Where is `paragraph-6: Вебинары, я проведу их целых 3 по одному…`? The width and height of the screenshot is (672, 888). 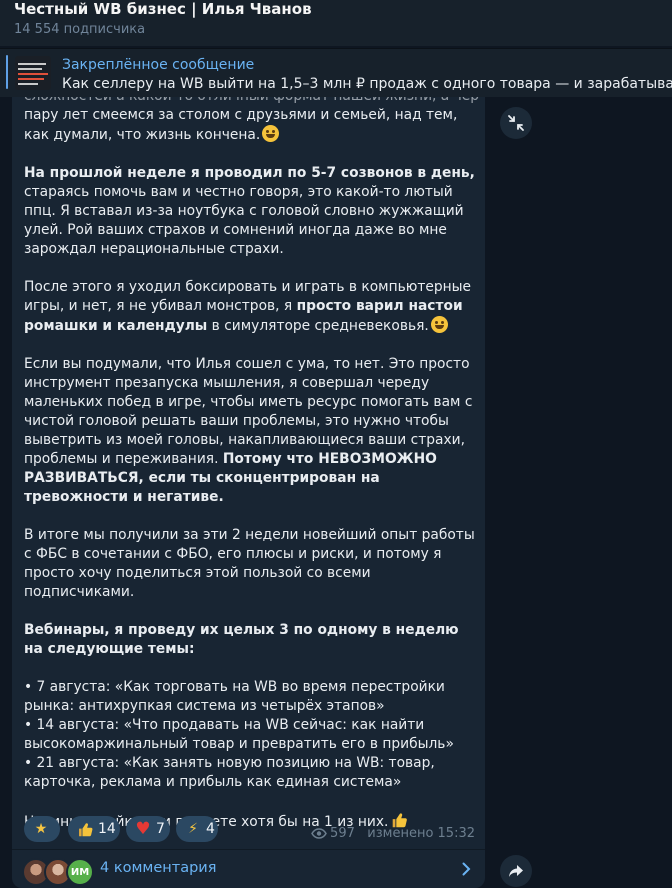 paragraph-6: Вебинары, я проведу их целых 3 по одному… is located at coordinates (241, 639).